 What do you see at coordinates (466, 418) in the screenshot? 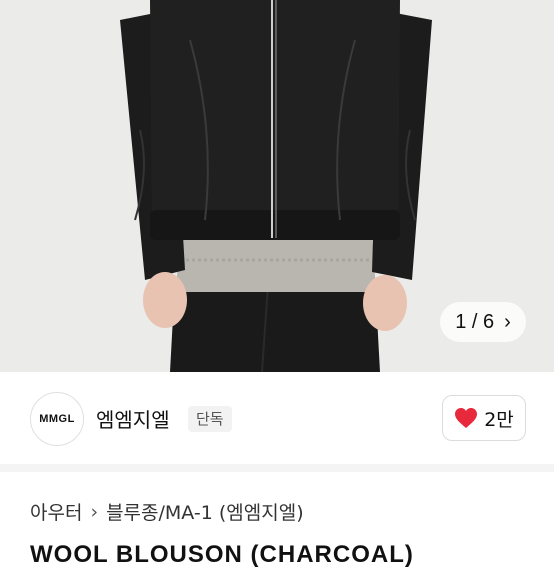
I see `heart-icon` at bounding box center [466, 418].